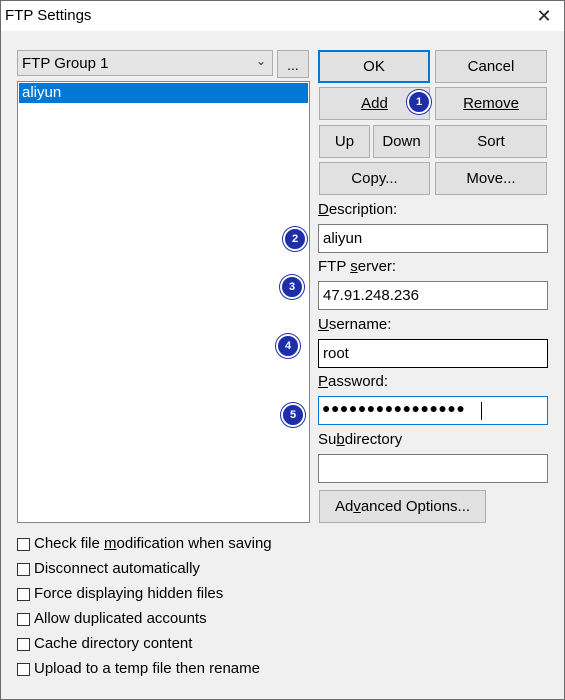 This screenshot has height=700, width=565. What do you see at coordinates (282, 16) in the screenshot?
I see `title-bar: FTP Settings ✕` at bounding box center [282, 16].